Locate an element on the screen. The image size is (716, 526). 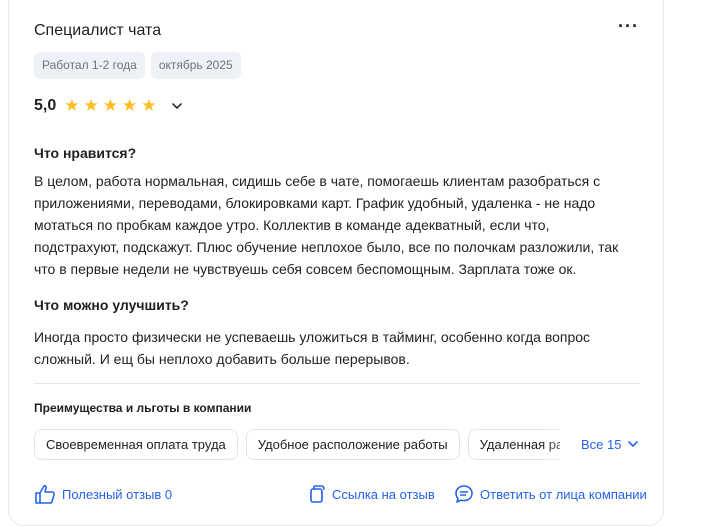
helpful-label: Полезный отзыв 0 is located at coordinates (117, 494).